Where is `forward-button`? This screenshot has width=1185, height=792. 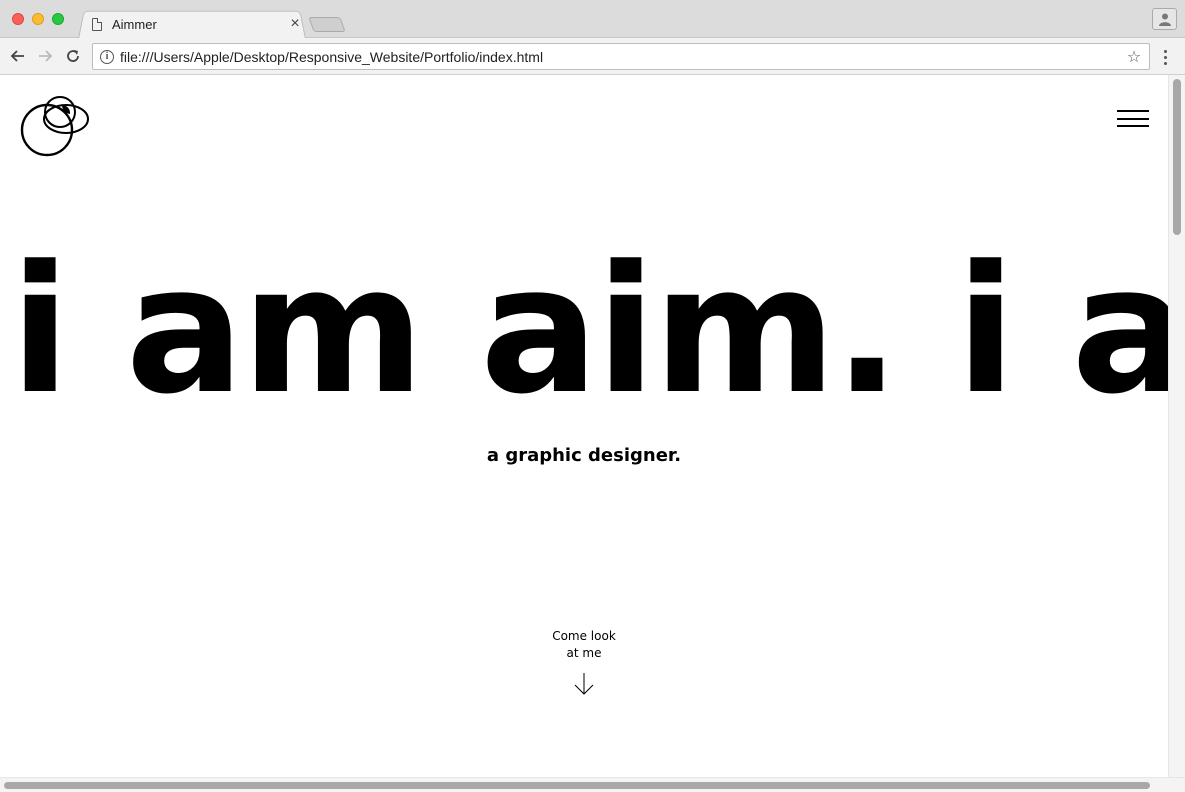 forward-button is located at coordinates (45, 56).